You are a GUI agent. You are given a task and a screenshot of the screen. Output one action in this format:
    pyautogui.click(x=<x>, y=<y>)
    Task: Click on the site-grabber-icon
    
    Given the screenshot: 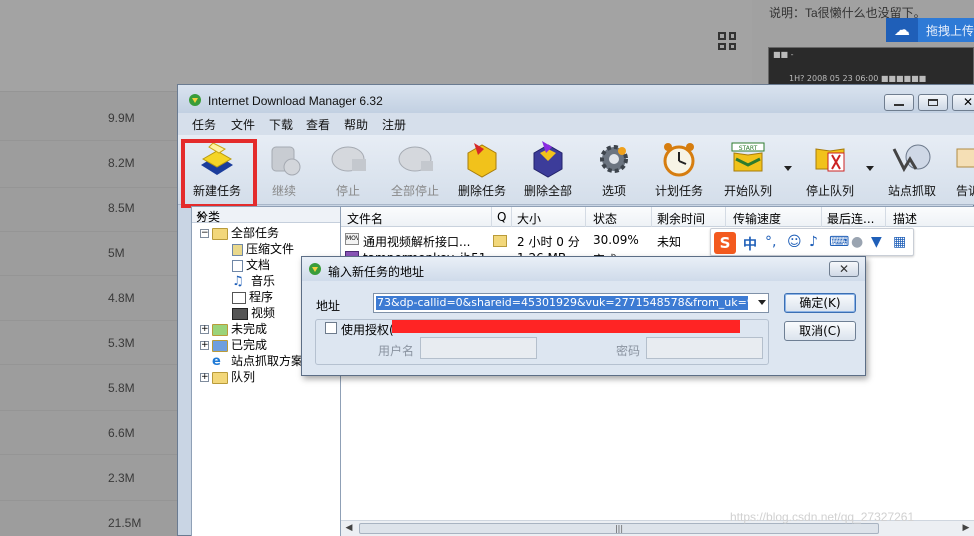 What is the action you would take?
    pyautogui.click(x=912, y=159)
    